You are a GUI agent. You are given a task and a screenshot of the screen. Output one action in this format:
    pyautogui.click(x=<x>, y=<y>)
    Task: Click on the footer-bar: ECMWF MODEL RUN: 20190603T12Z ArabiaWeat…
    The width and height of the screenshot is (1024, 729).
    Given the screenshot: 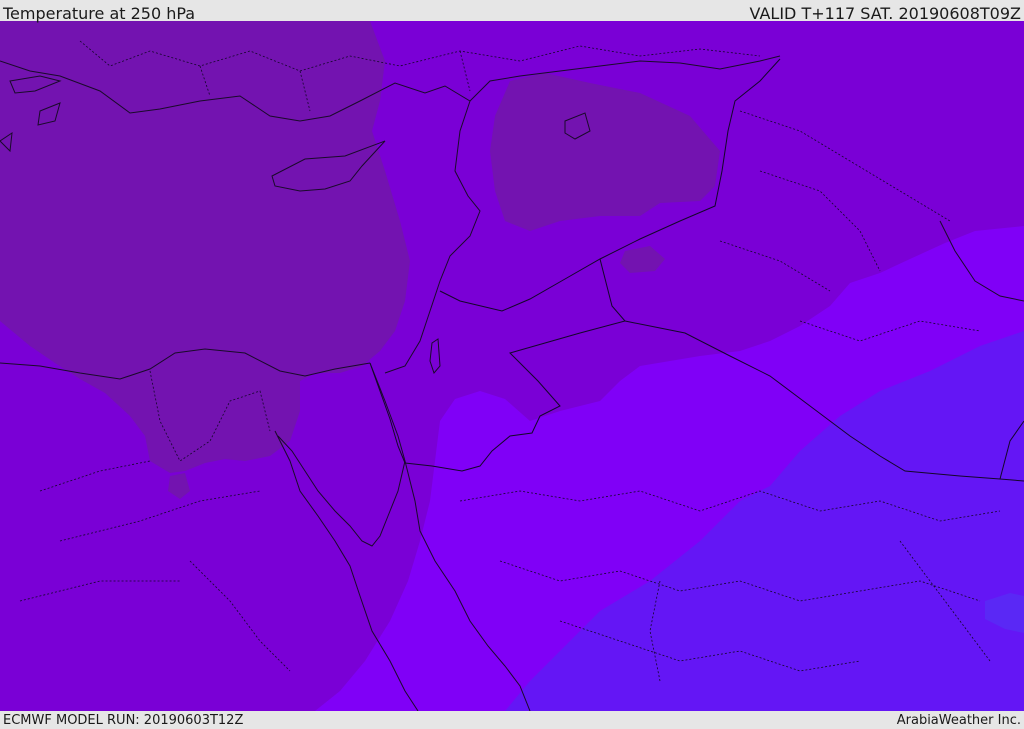 What is the action you would take?
    pyautogui.click(x=512, y=720)
    